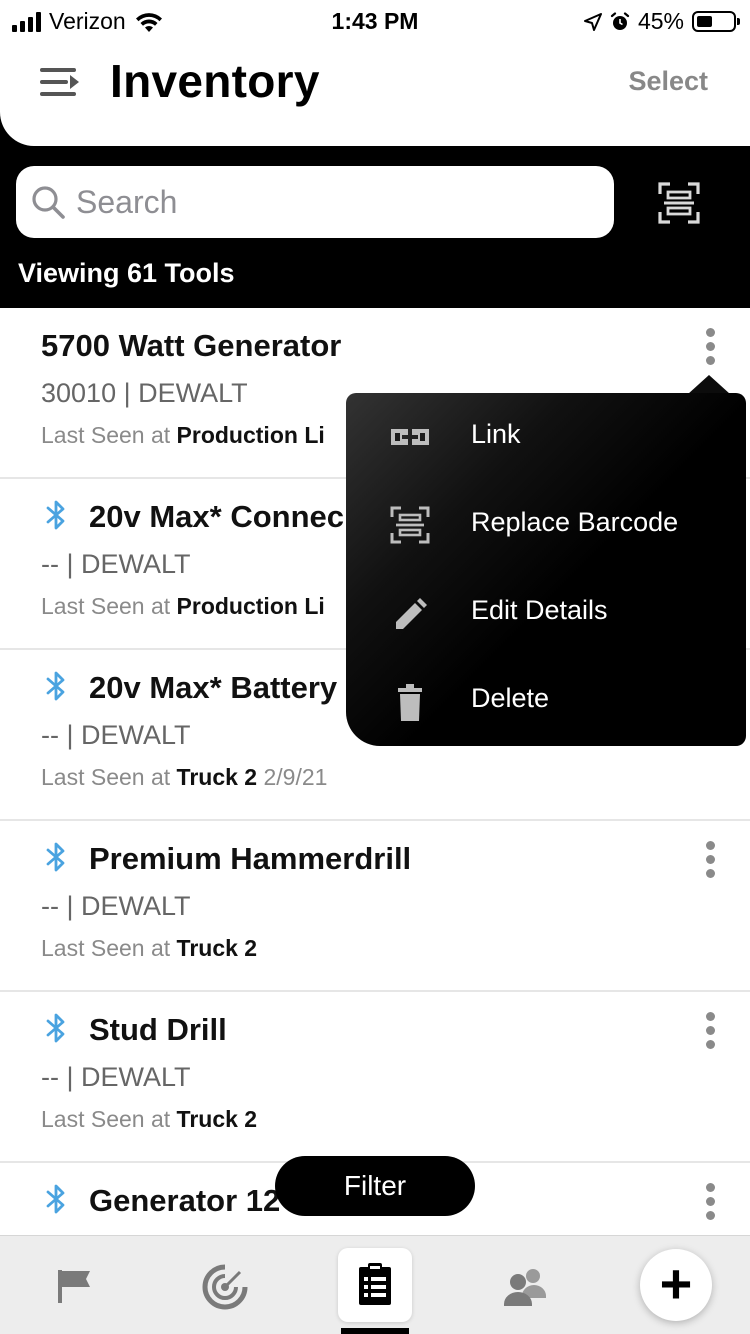 The width and height of the screenshot is (750, 1334). Describe the element at coordinates (215, 81) in the screenshot. I see `page-title: Inventory` at that location.